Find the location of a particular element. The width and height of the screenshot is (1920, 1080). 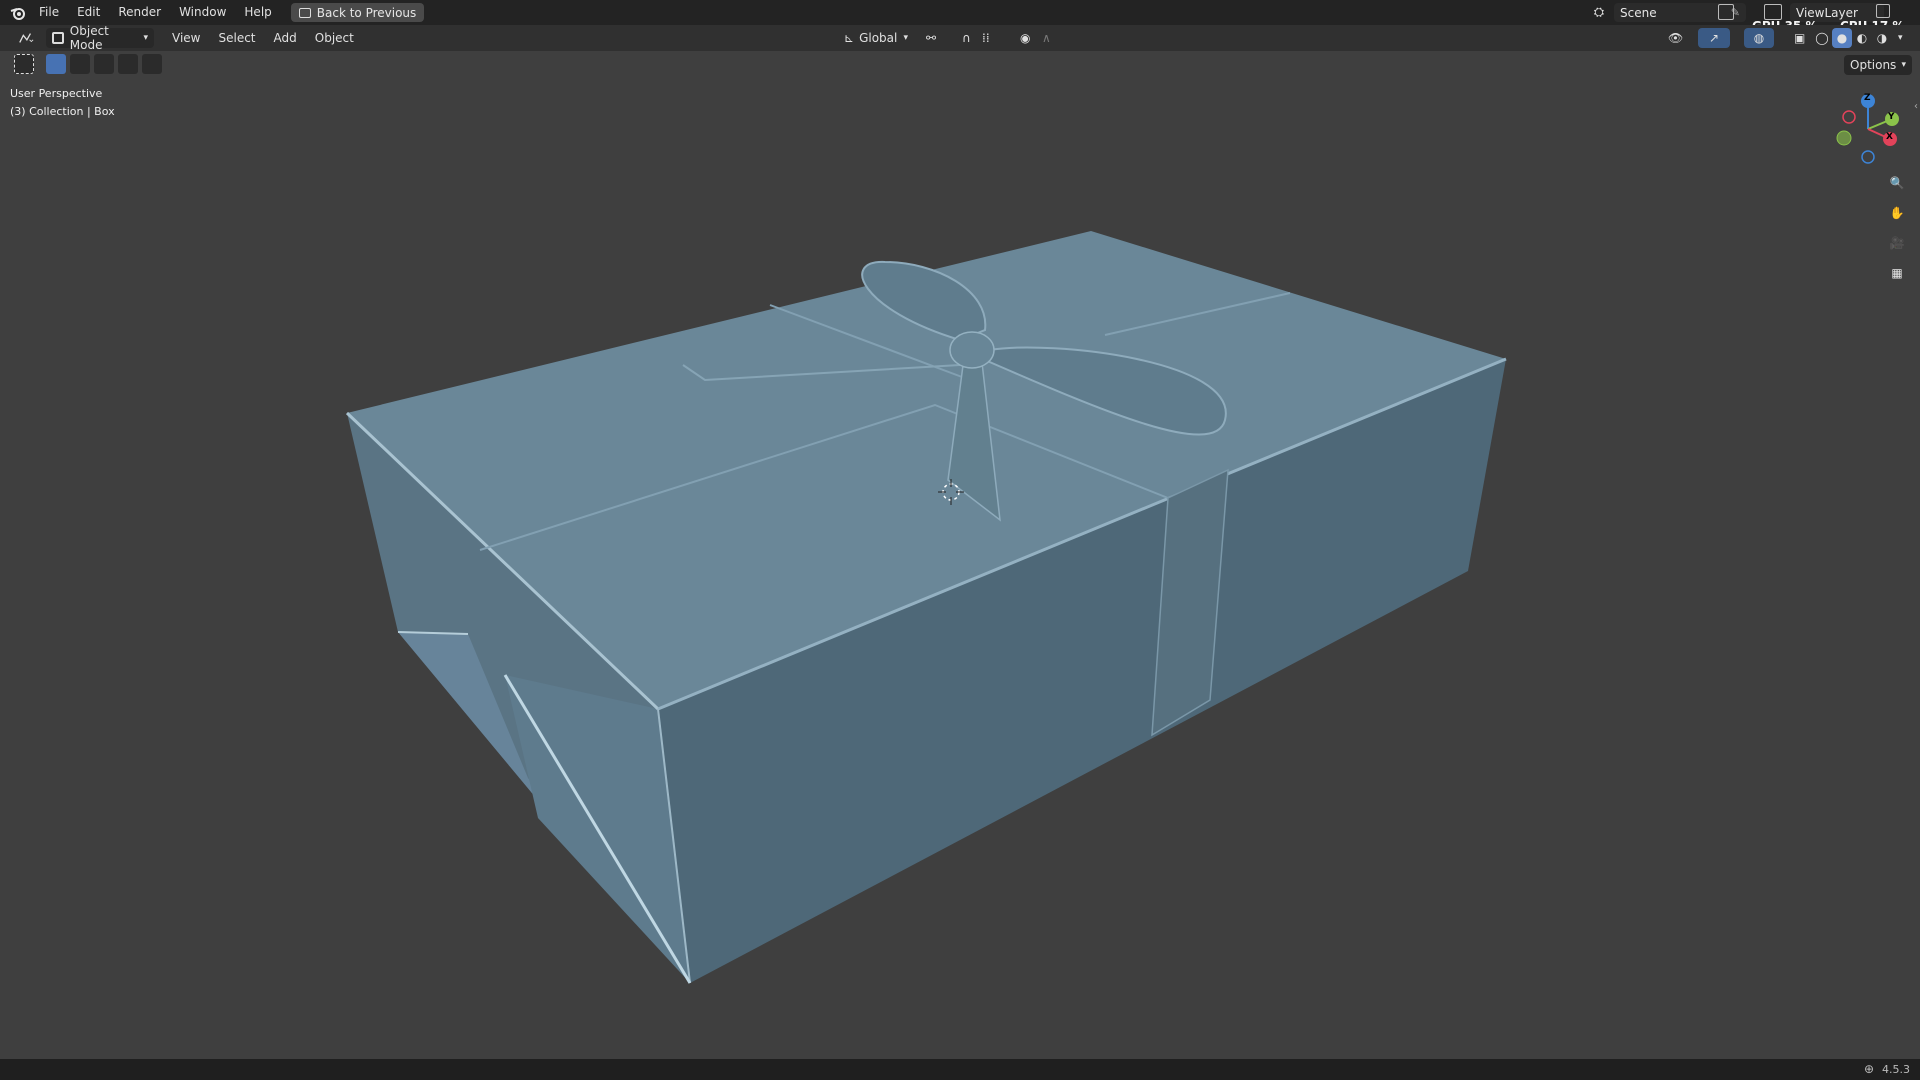

scene-selector-icon: ⛭ is located at coordinates (1599, 12).